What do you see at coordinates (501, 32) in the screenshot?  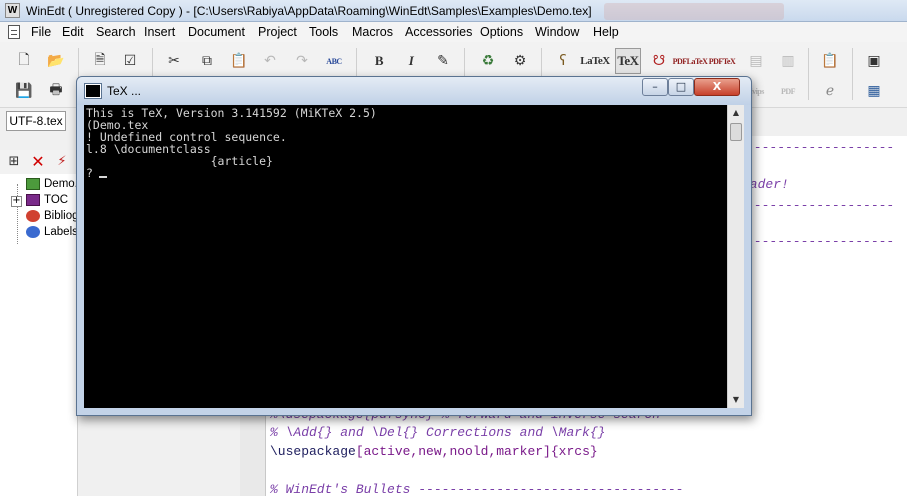 I see `menu-options: Options` at bounding box center [501, 32].